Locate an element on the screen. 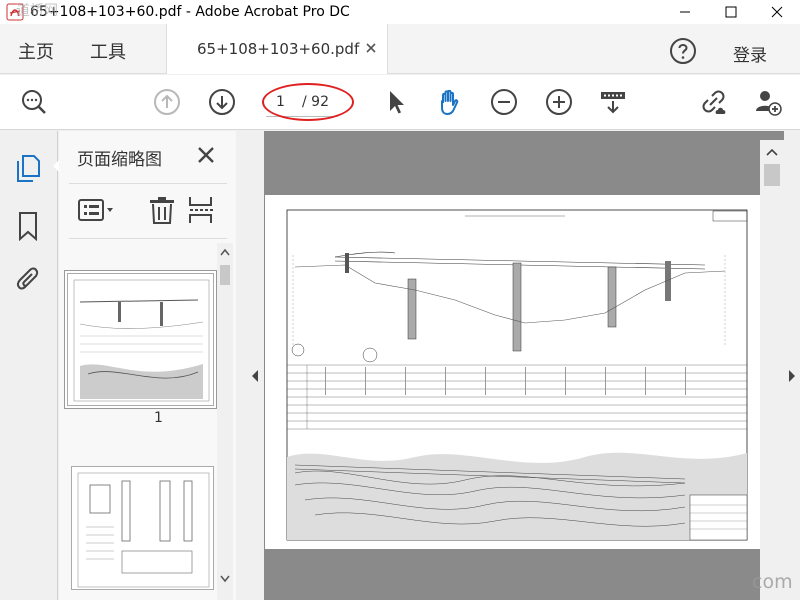 The image size is (800, 600). page-number-highlight is located at coordinates (308, 102).